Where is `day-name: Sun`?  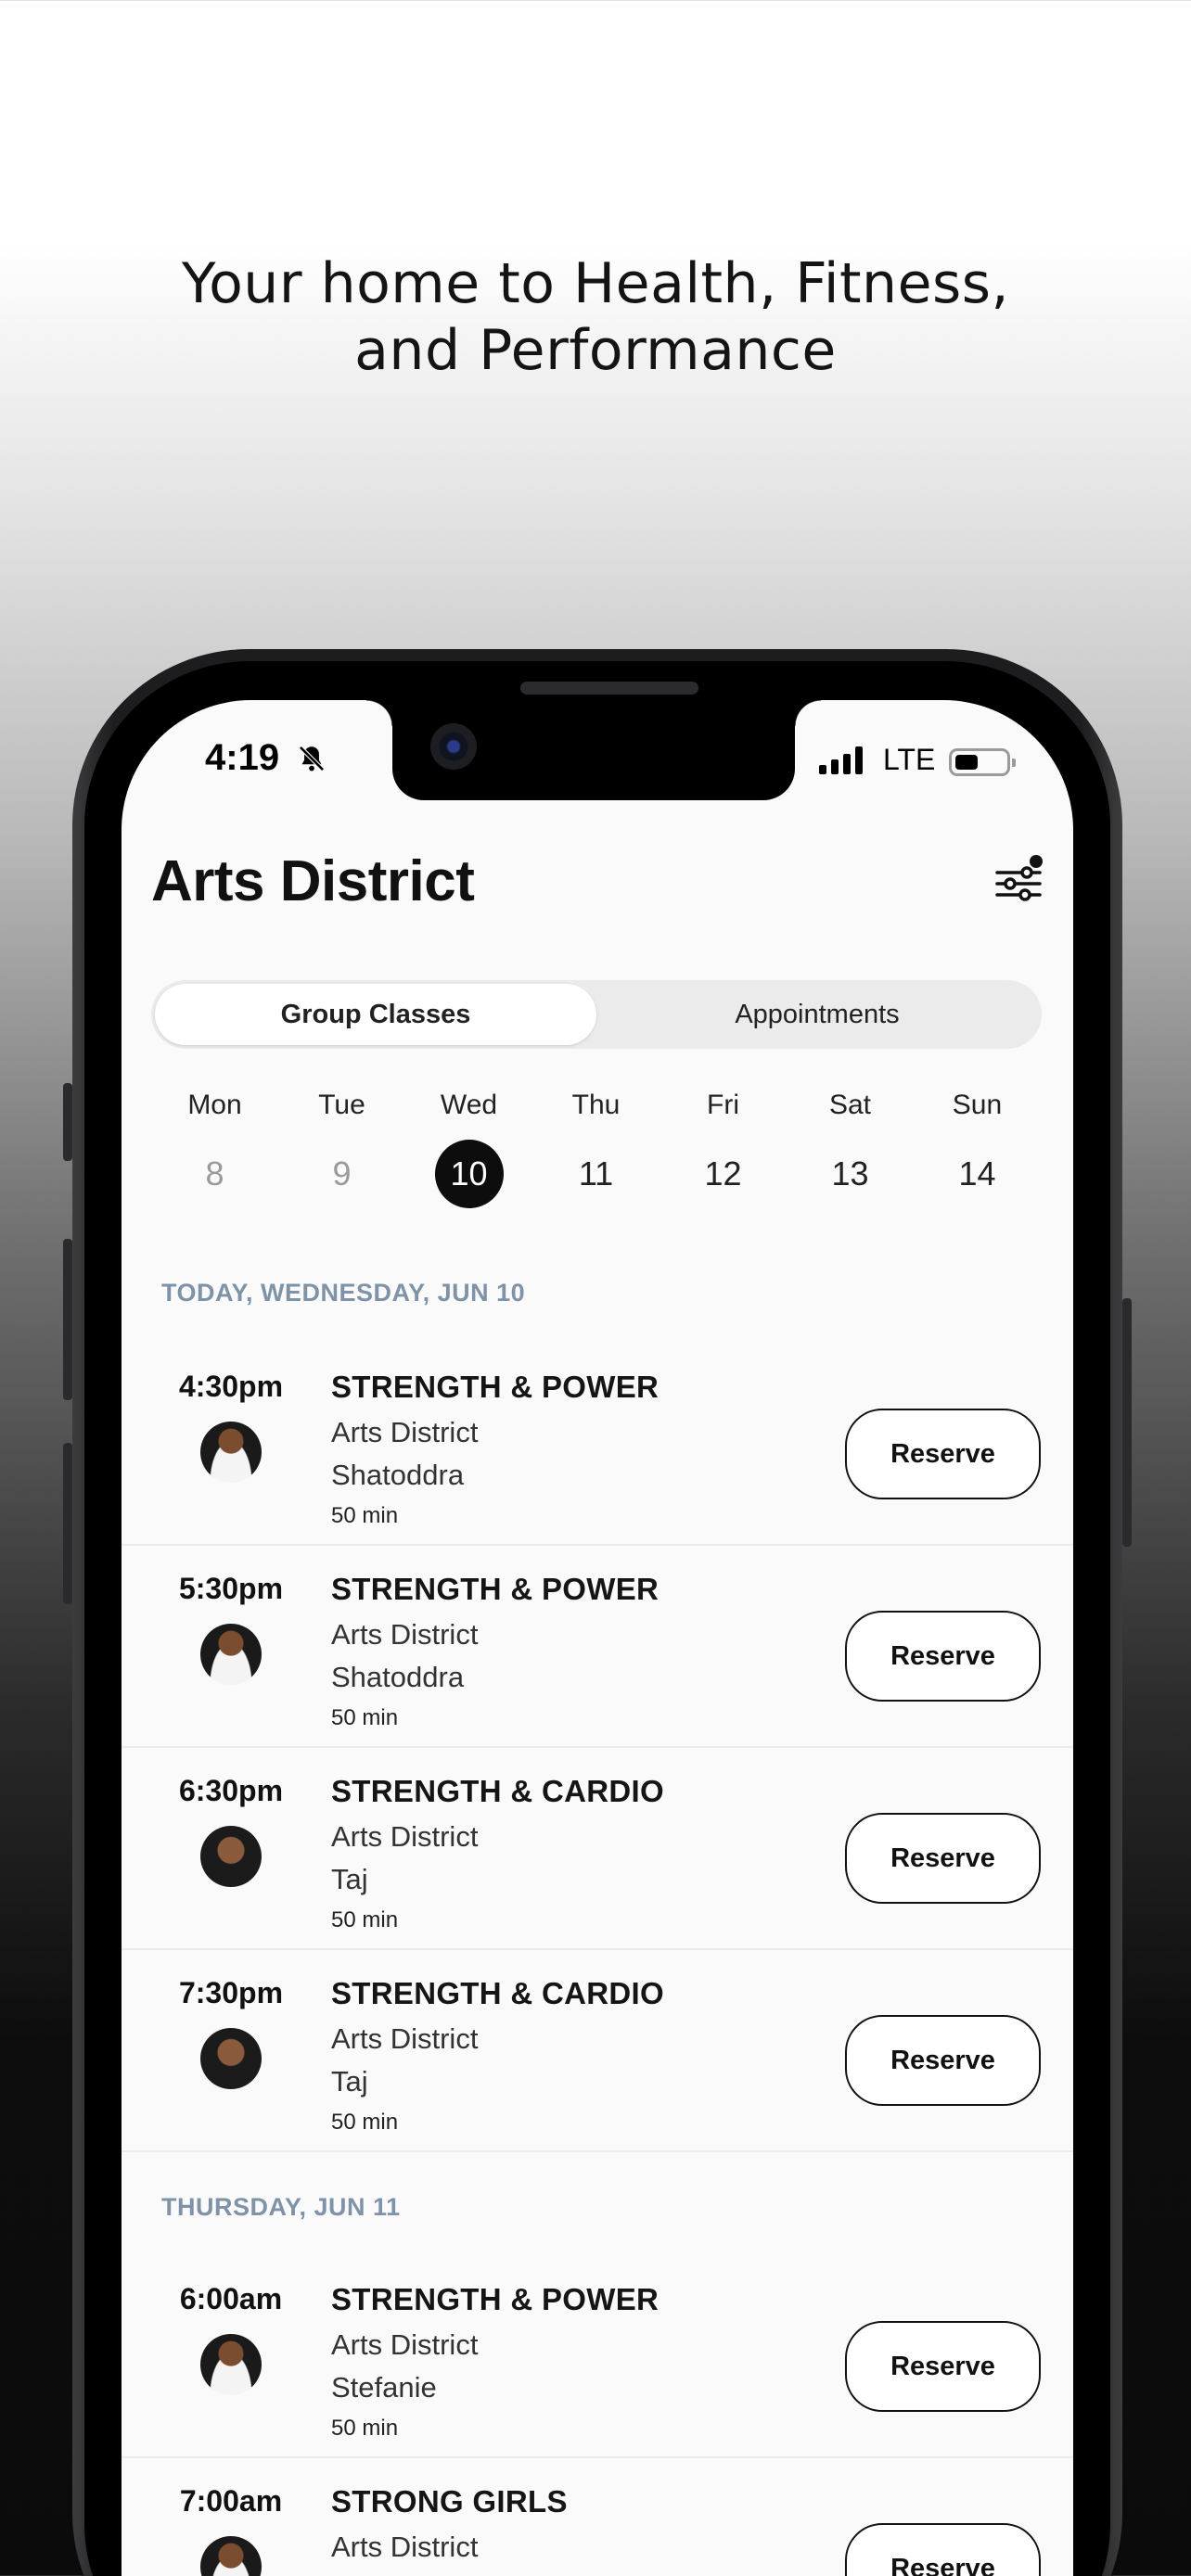
day-name: Sun is located at coordinates (977, 1105).